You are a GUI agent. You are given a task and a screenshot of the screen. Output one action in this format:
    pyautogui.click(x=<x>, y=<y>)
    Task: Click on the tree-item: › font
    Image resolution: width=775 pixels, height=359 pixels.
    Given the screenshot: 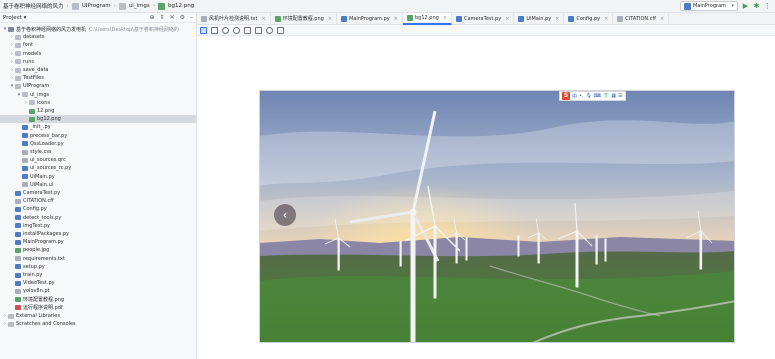 What is the action you would take?
    pyautogui.click(x=98, y=45)
    